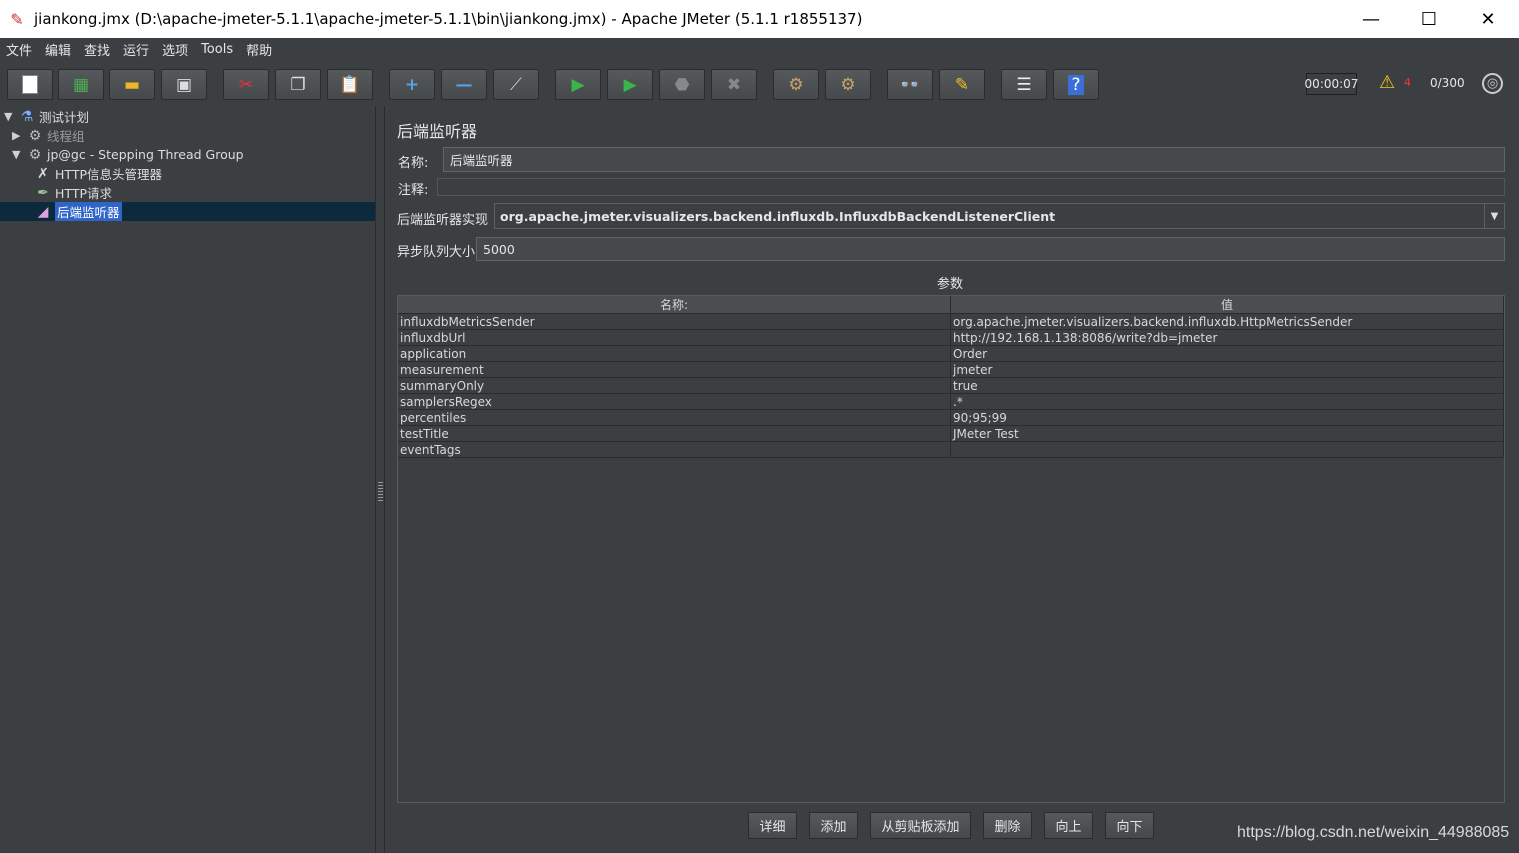 This screenshot has height=853, width=1519. I want to click on add-button: 添加, so click(833, 825).